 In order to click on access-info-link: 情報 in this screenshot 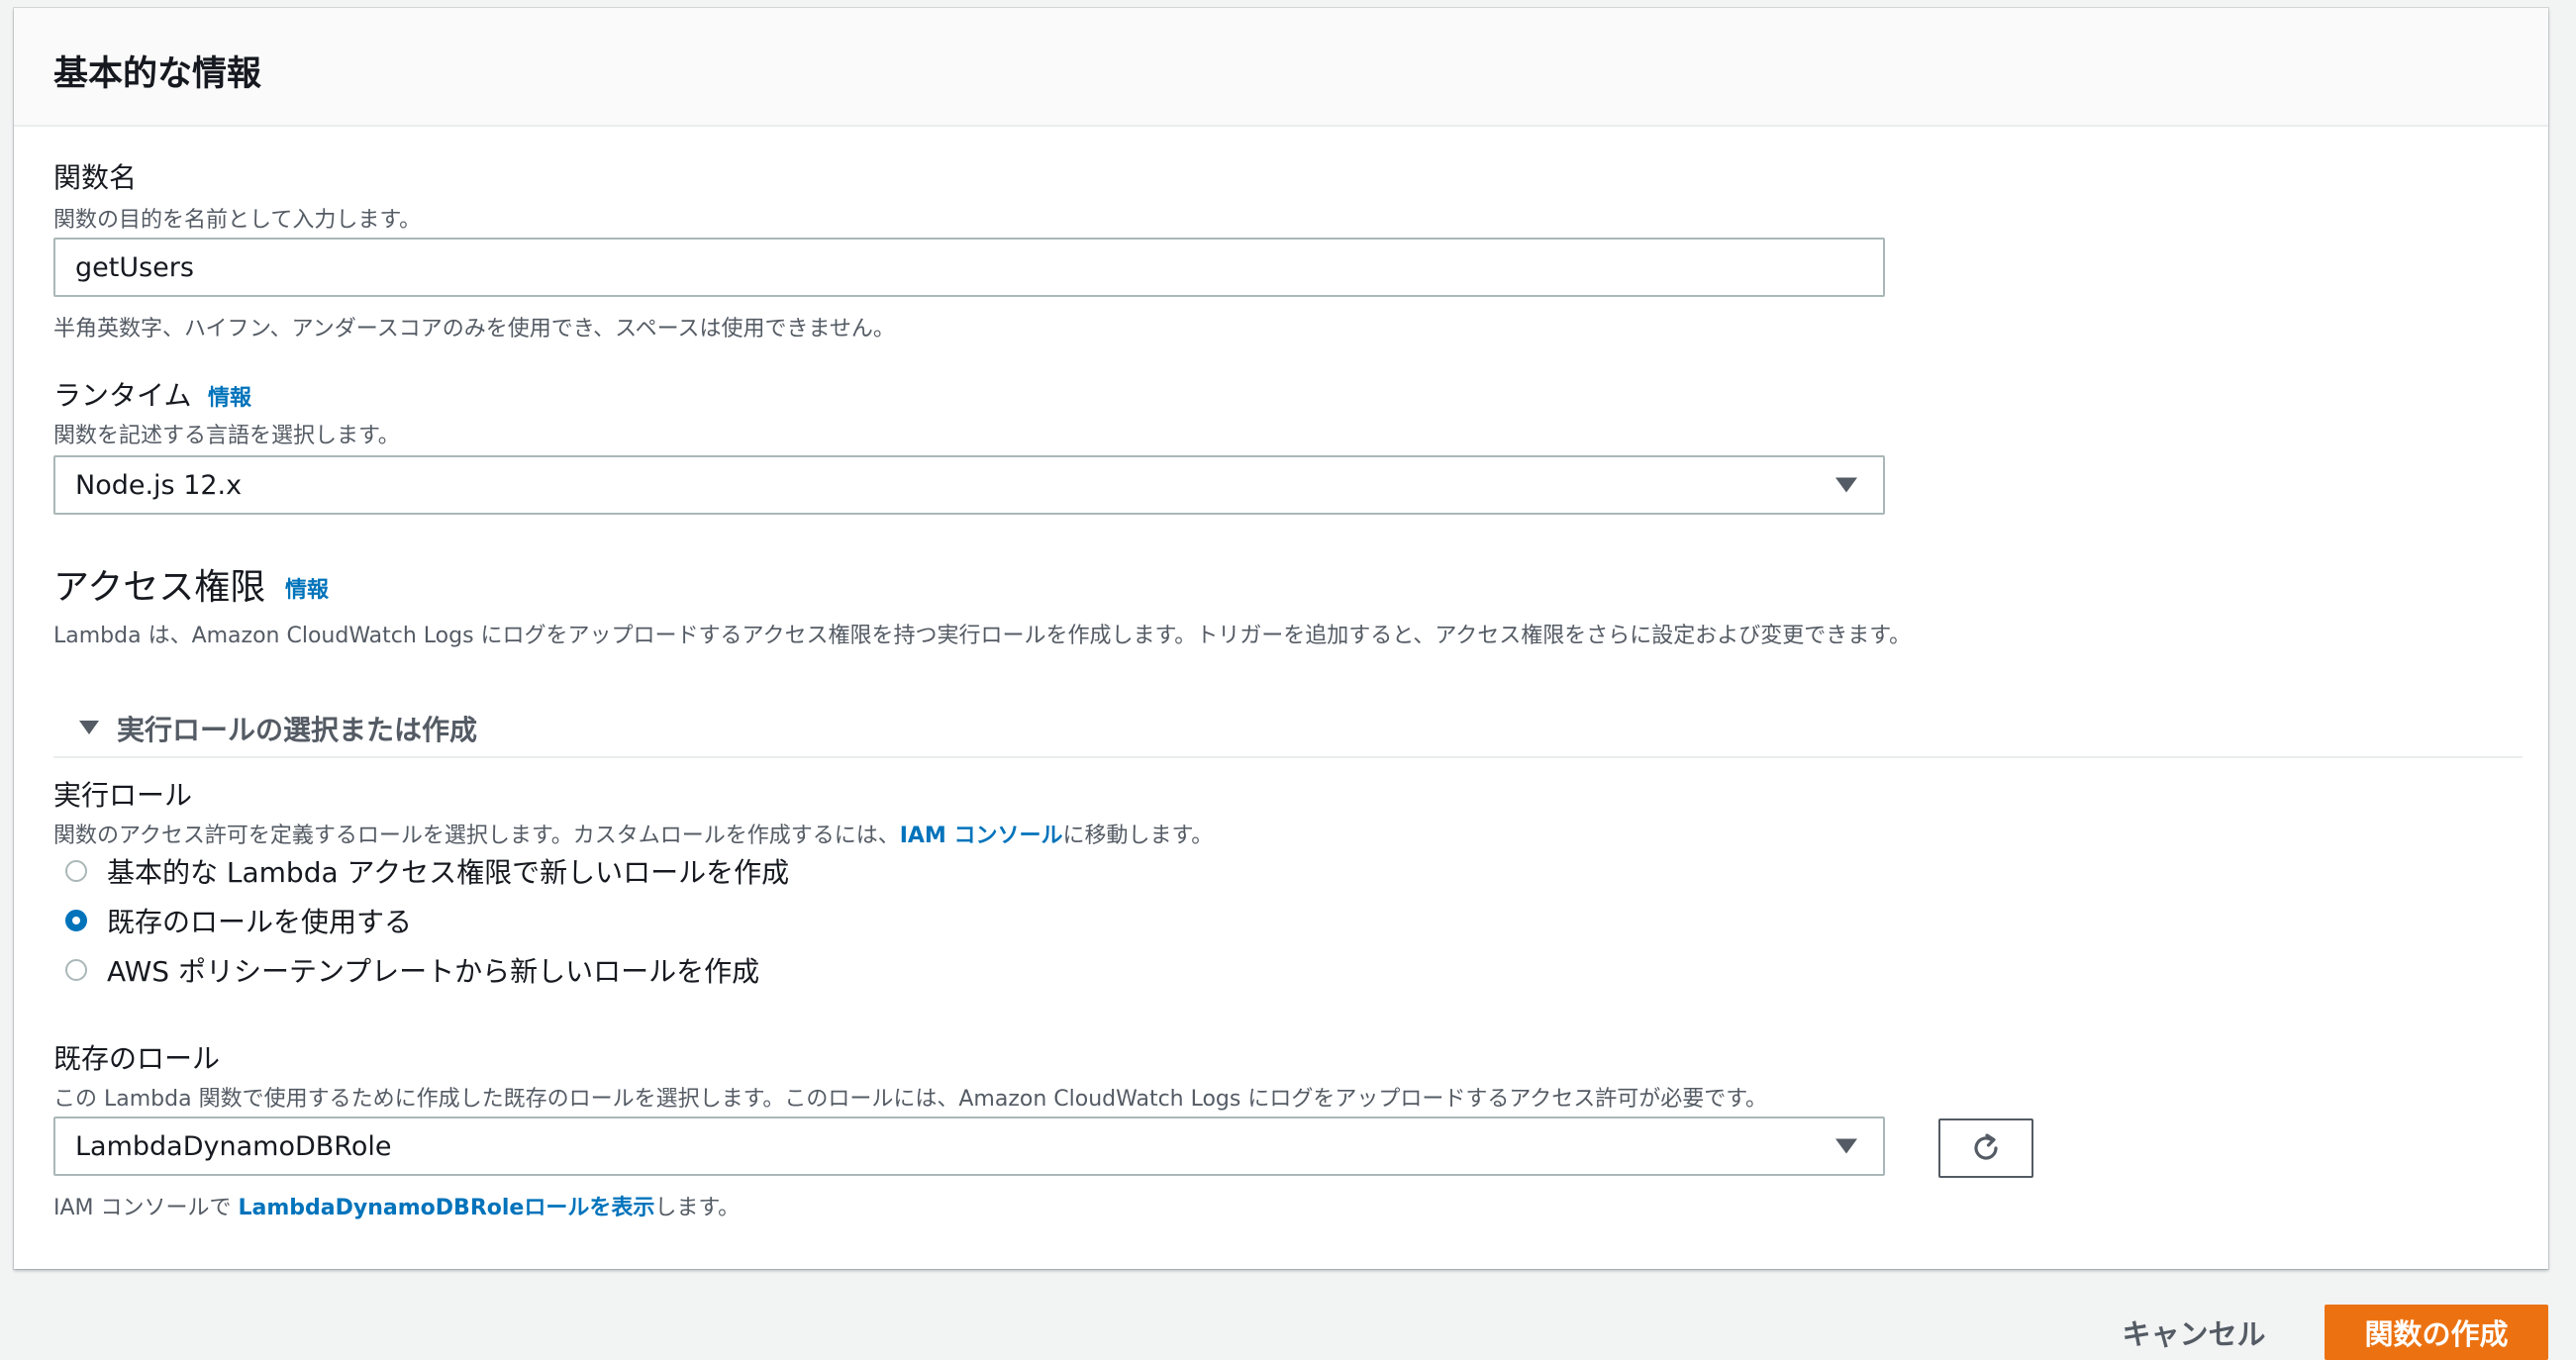, I will do `click(307, 588)`.